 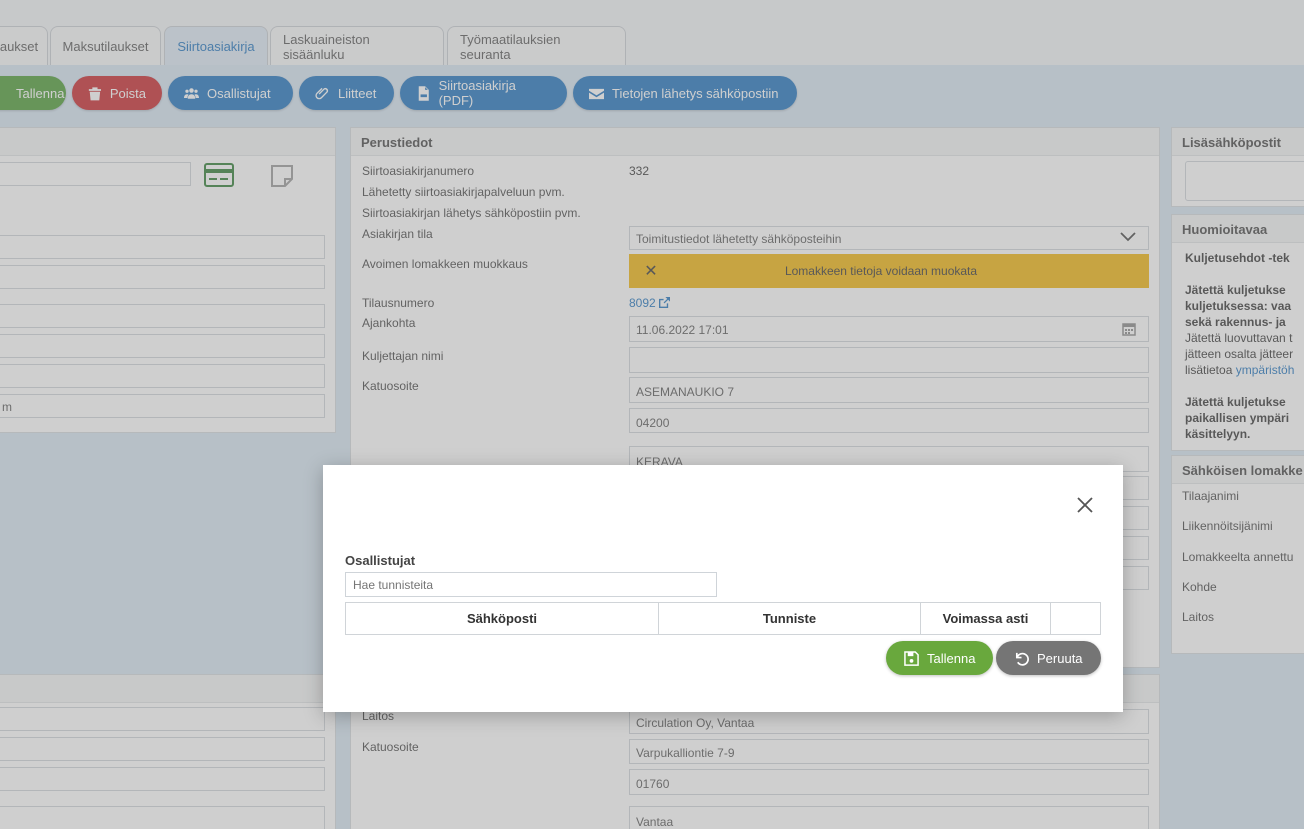 I want to click on column-header-actions, so click(x=1075, y=618).